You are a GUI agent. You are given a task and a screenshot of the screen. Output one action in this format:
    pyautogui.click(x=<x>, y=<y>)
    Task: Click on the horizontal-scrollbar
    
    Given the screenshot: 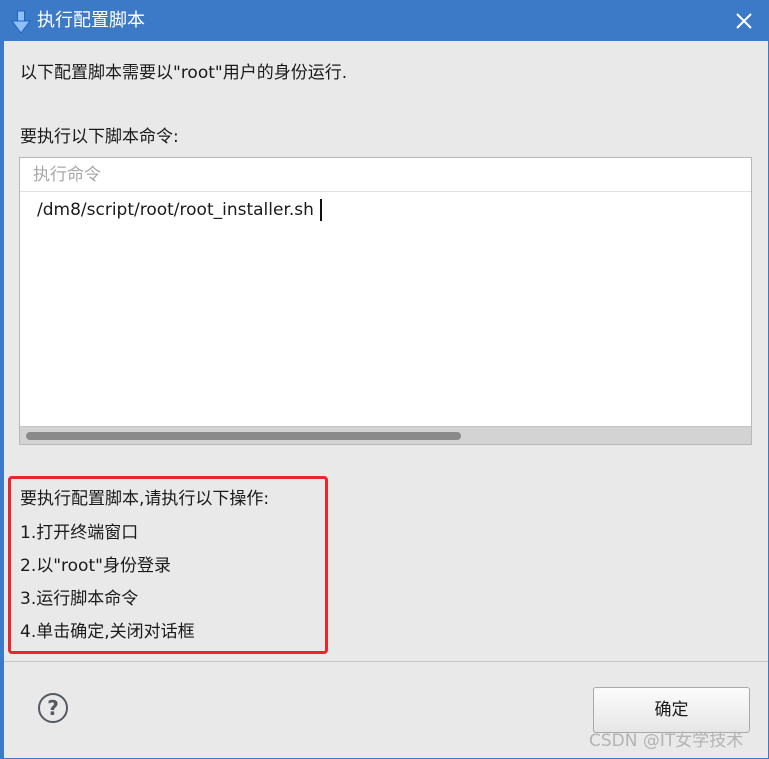 What is the action you would take?
    pyautogui.click(x=385, y=435)
    